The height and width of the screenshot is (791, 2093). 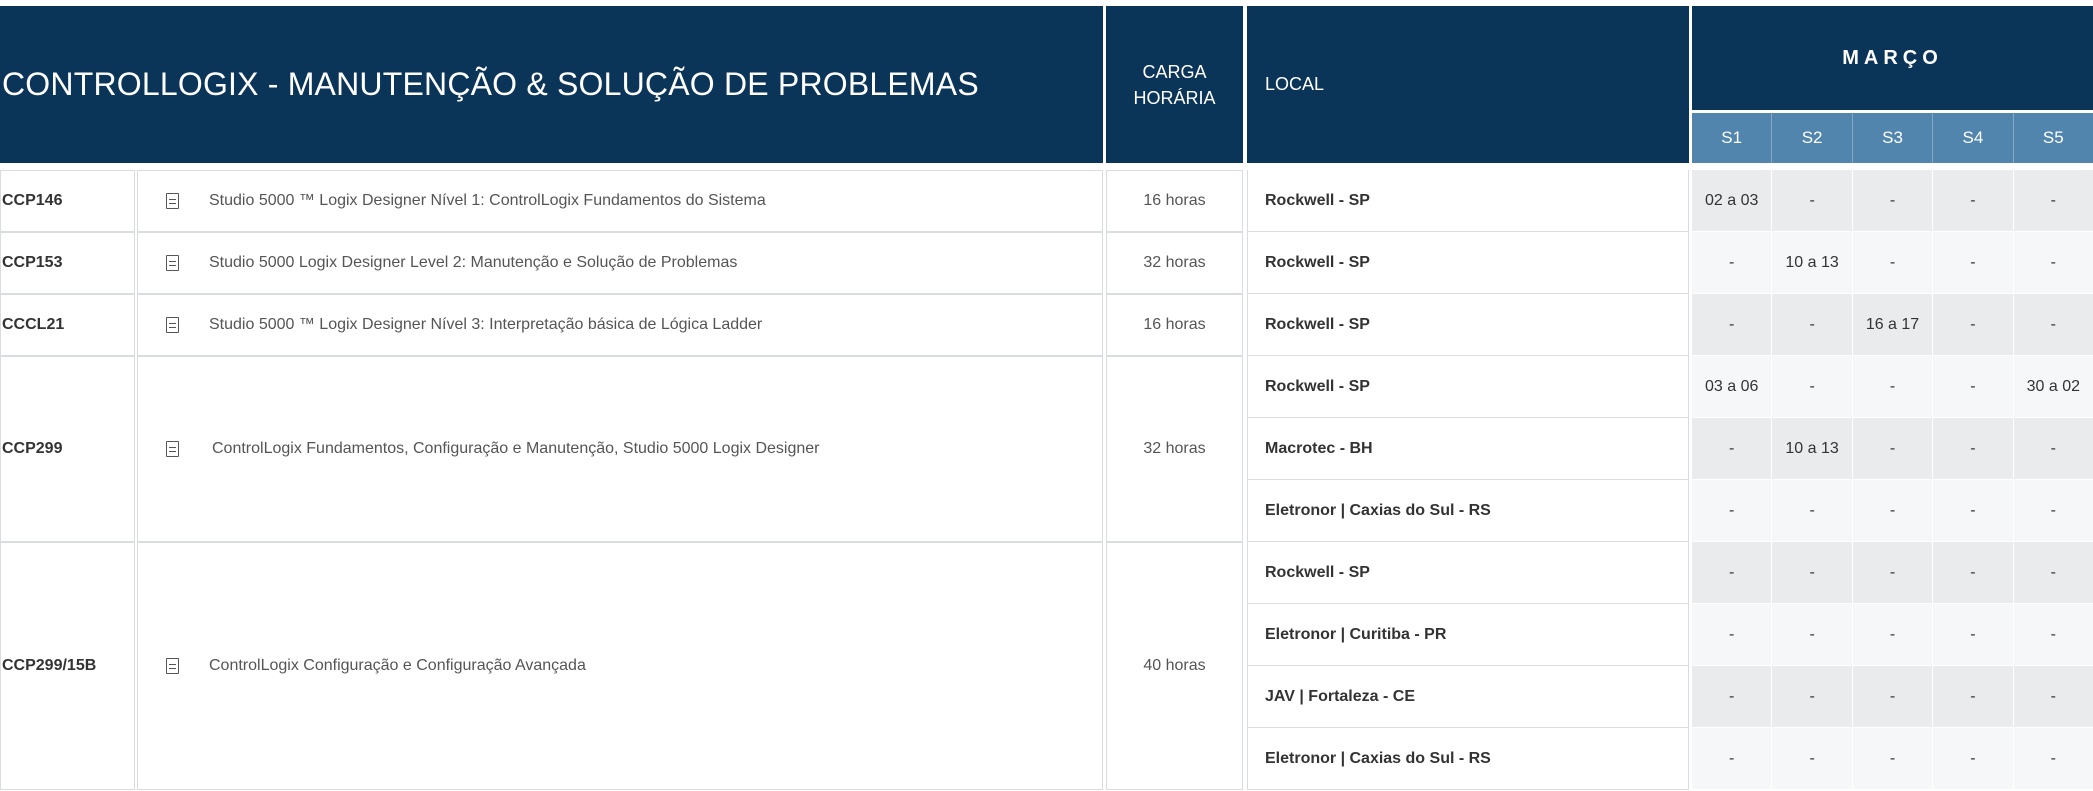 I want to click on month-header: MARÇO, so click(x=1892, y=58).